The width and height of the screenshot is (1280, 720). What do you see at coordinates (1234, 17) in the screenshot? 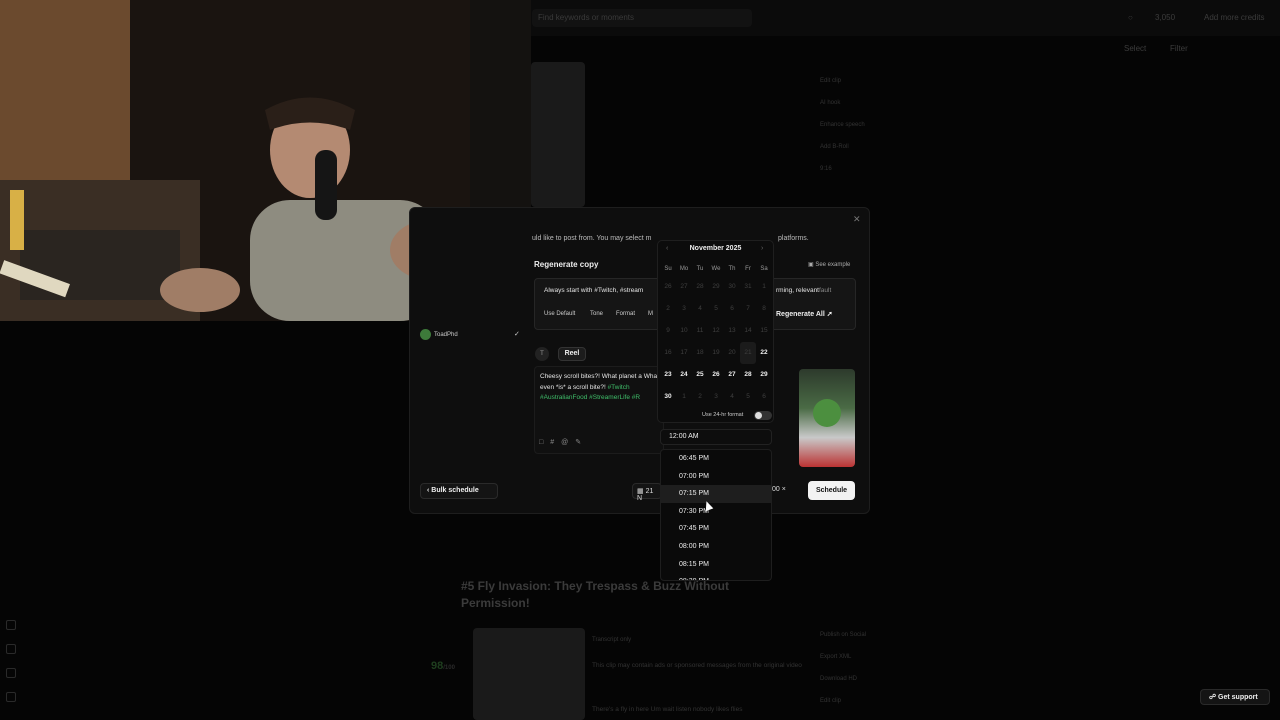
I see `add-credits-button: Add more credits` at bounding box center [1234, 17].